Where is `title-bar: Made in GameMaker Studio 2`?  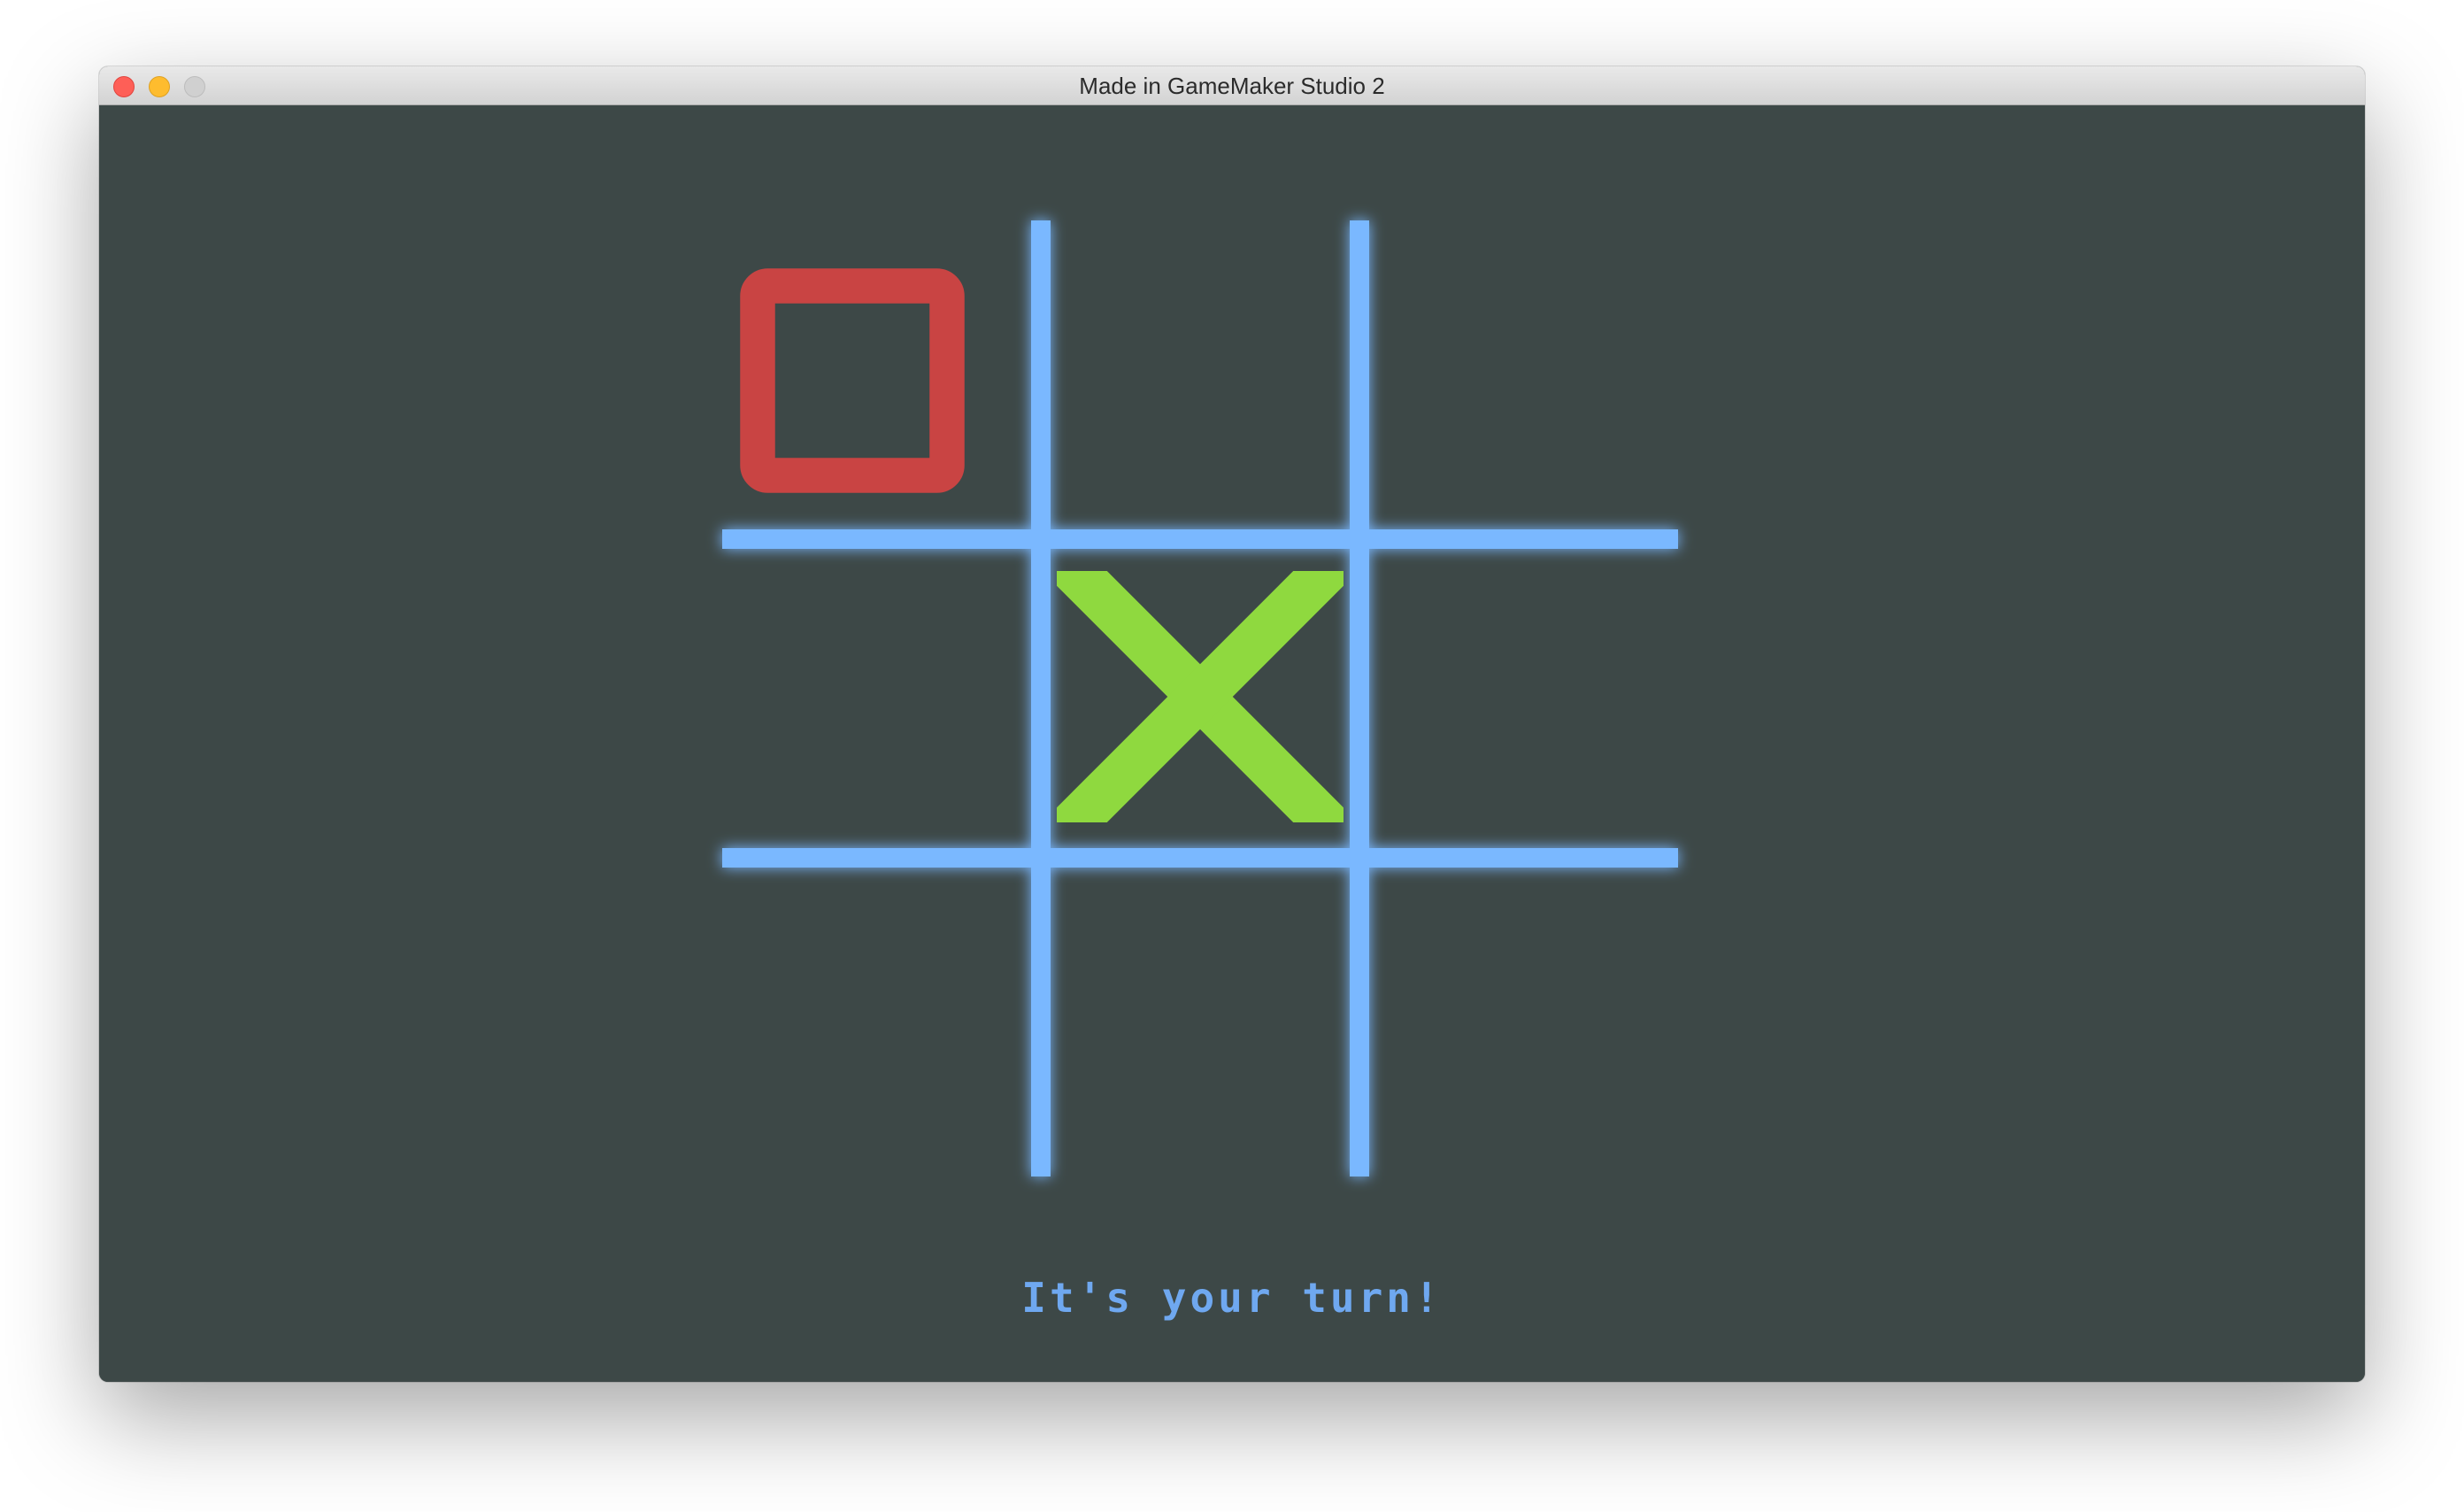
title-bar: Made in GameMaker Studio 2 is located at coordinates (1232, 85).